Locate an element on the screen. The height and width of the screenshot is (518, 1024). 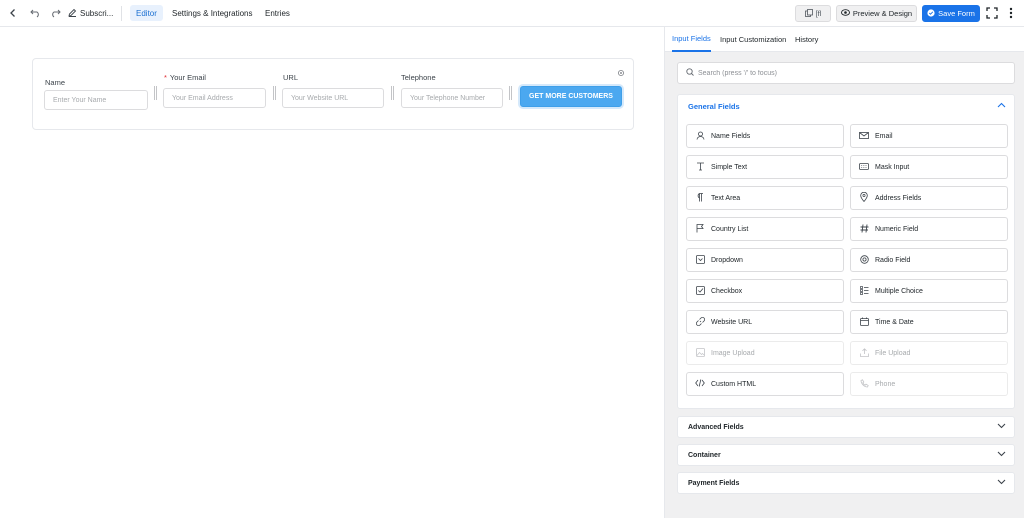
tab-settings-integrations: Settings & Integrations is located at coordinates (212, 13).